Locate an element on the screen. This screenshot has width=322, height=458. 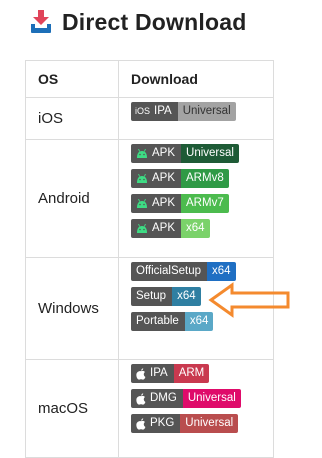
header-download: Download is located at coordinates (196, 79).